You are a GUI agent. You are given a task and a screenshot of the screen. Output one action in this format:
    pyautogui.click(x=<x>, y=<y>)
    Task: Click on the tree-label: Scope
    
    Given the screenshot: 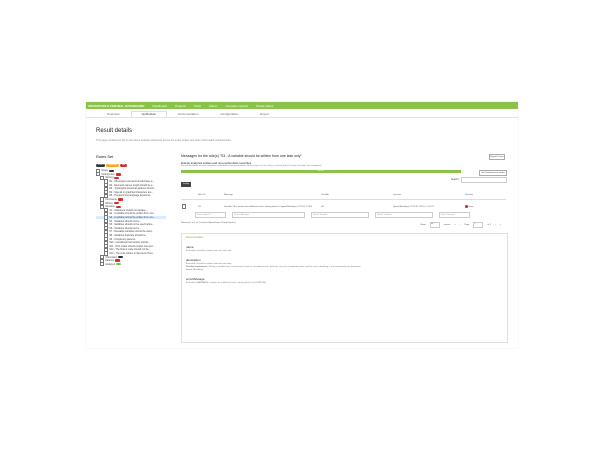 What is the action you would take?
    pyautogui.click(x=104, y=171)
    